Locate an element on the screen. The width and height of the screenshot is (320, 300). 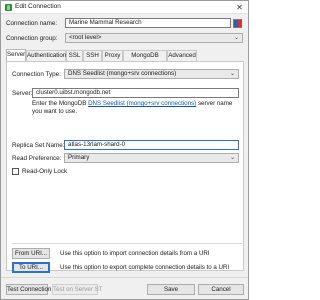
read-preference-value: Primary is located at coordinates (79, 157).